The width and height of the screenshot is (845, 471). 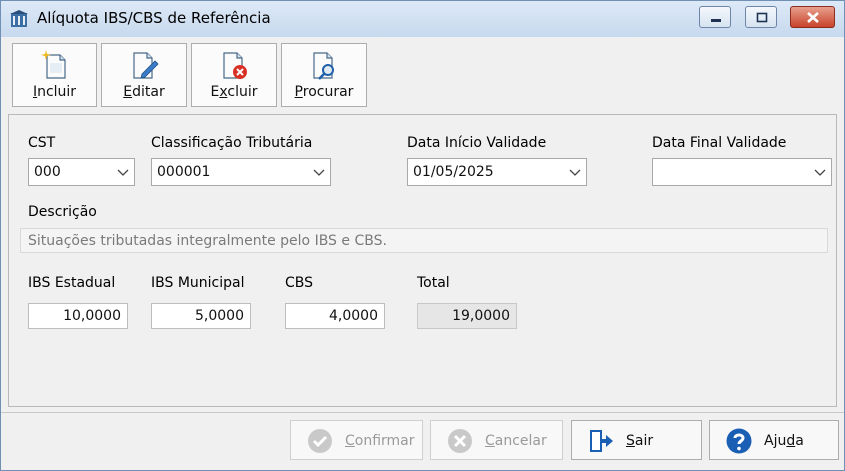 I want to click on data-inicio-value: 01/05/2025, so click(x=453, y=172).